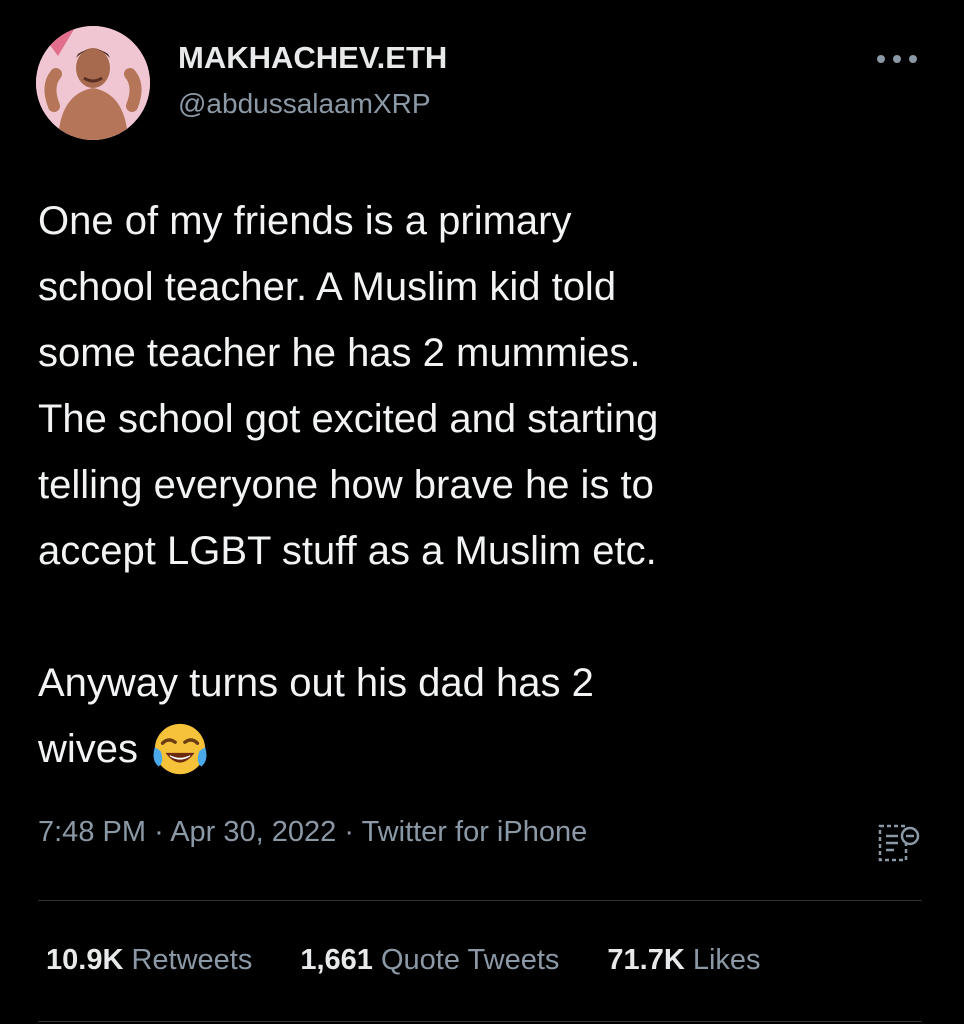 Image resolution: width=964 pixels, height=1024 pixels. I want to click on fighter-avatar-icon, so click(93, 83).